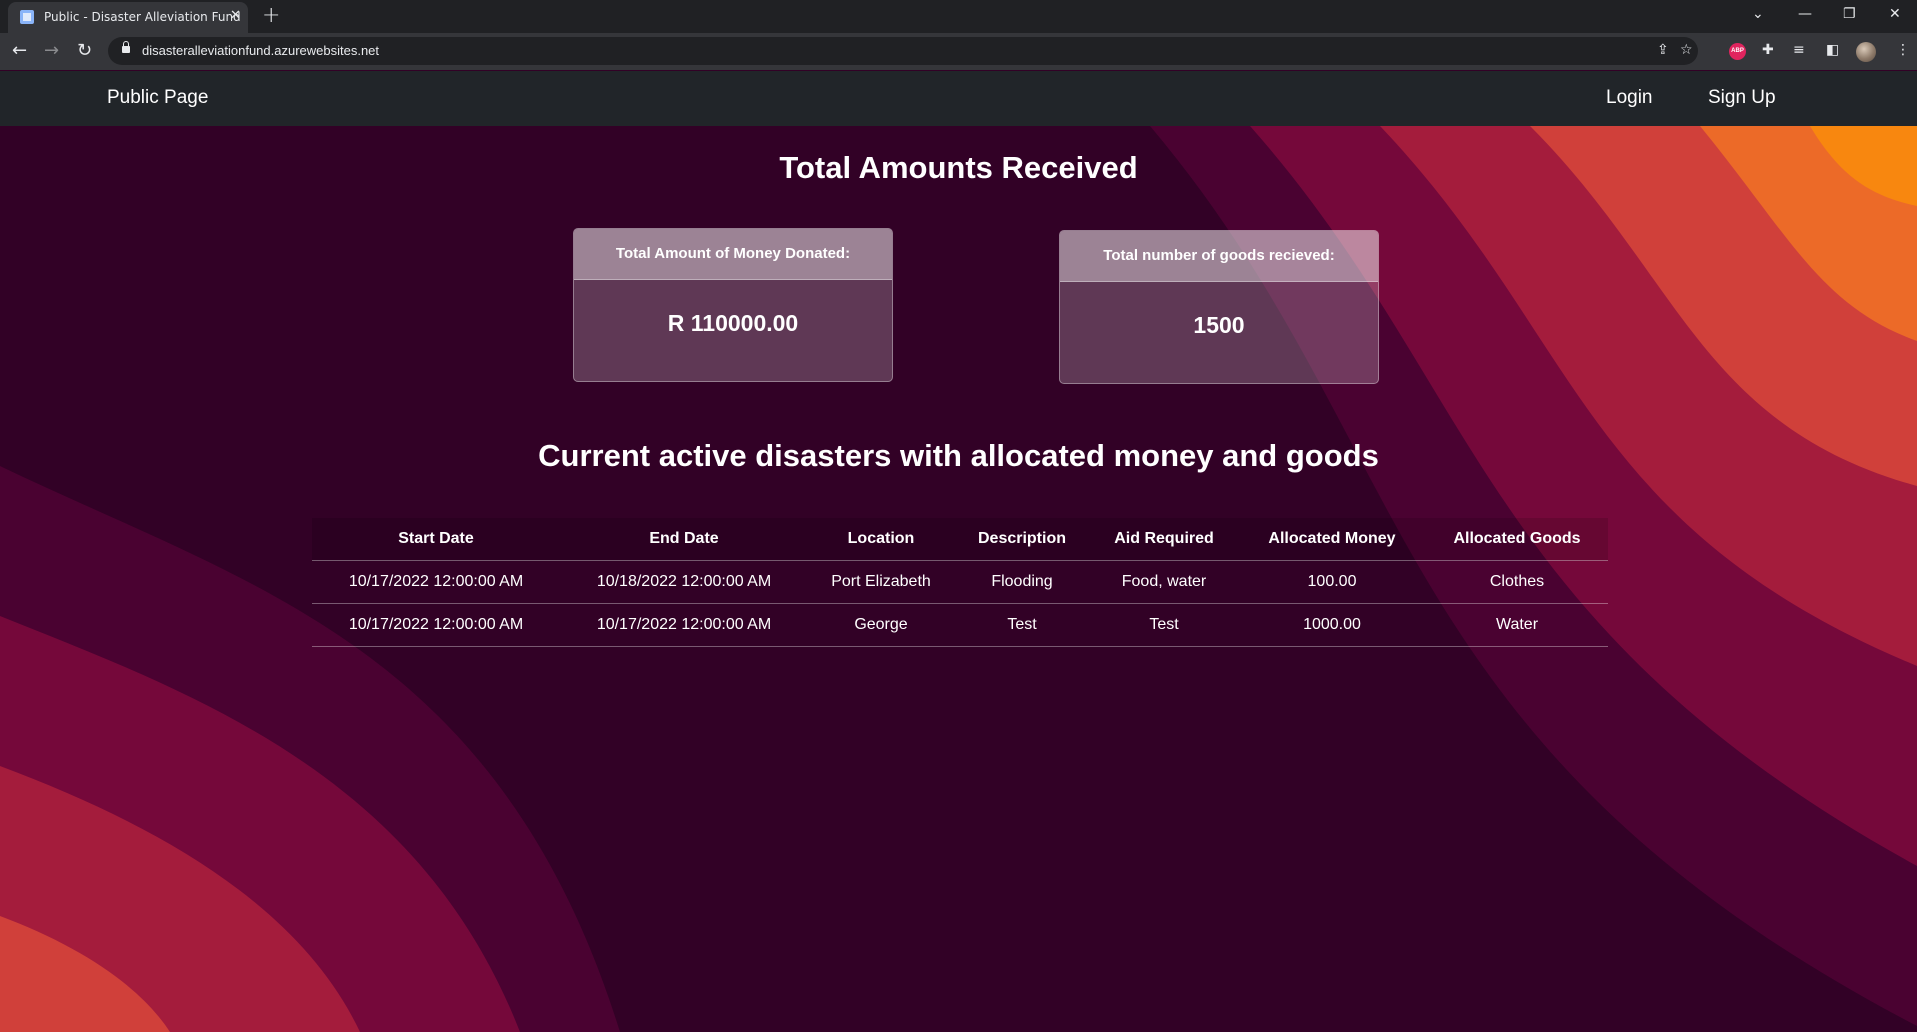 The image size is (1917, 1032). What do you see at coordinates (1758, 14) in the screenshot?
I see `tab-search-icon: ⌄` at bounding box center [1758, 14].